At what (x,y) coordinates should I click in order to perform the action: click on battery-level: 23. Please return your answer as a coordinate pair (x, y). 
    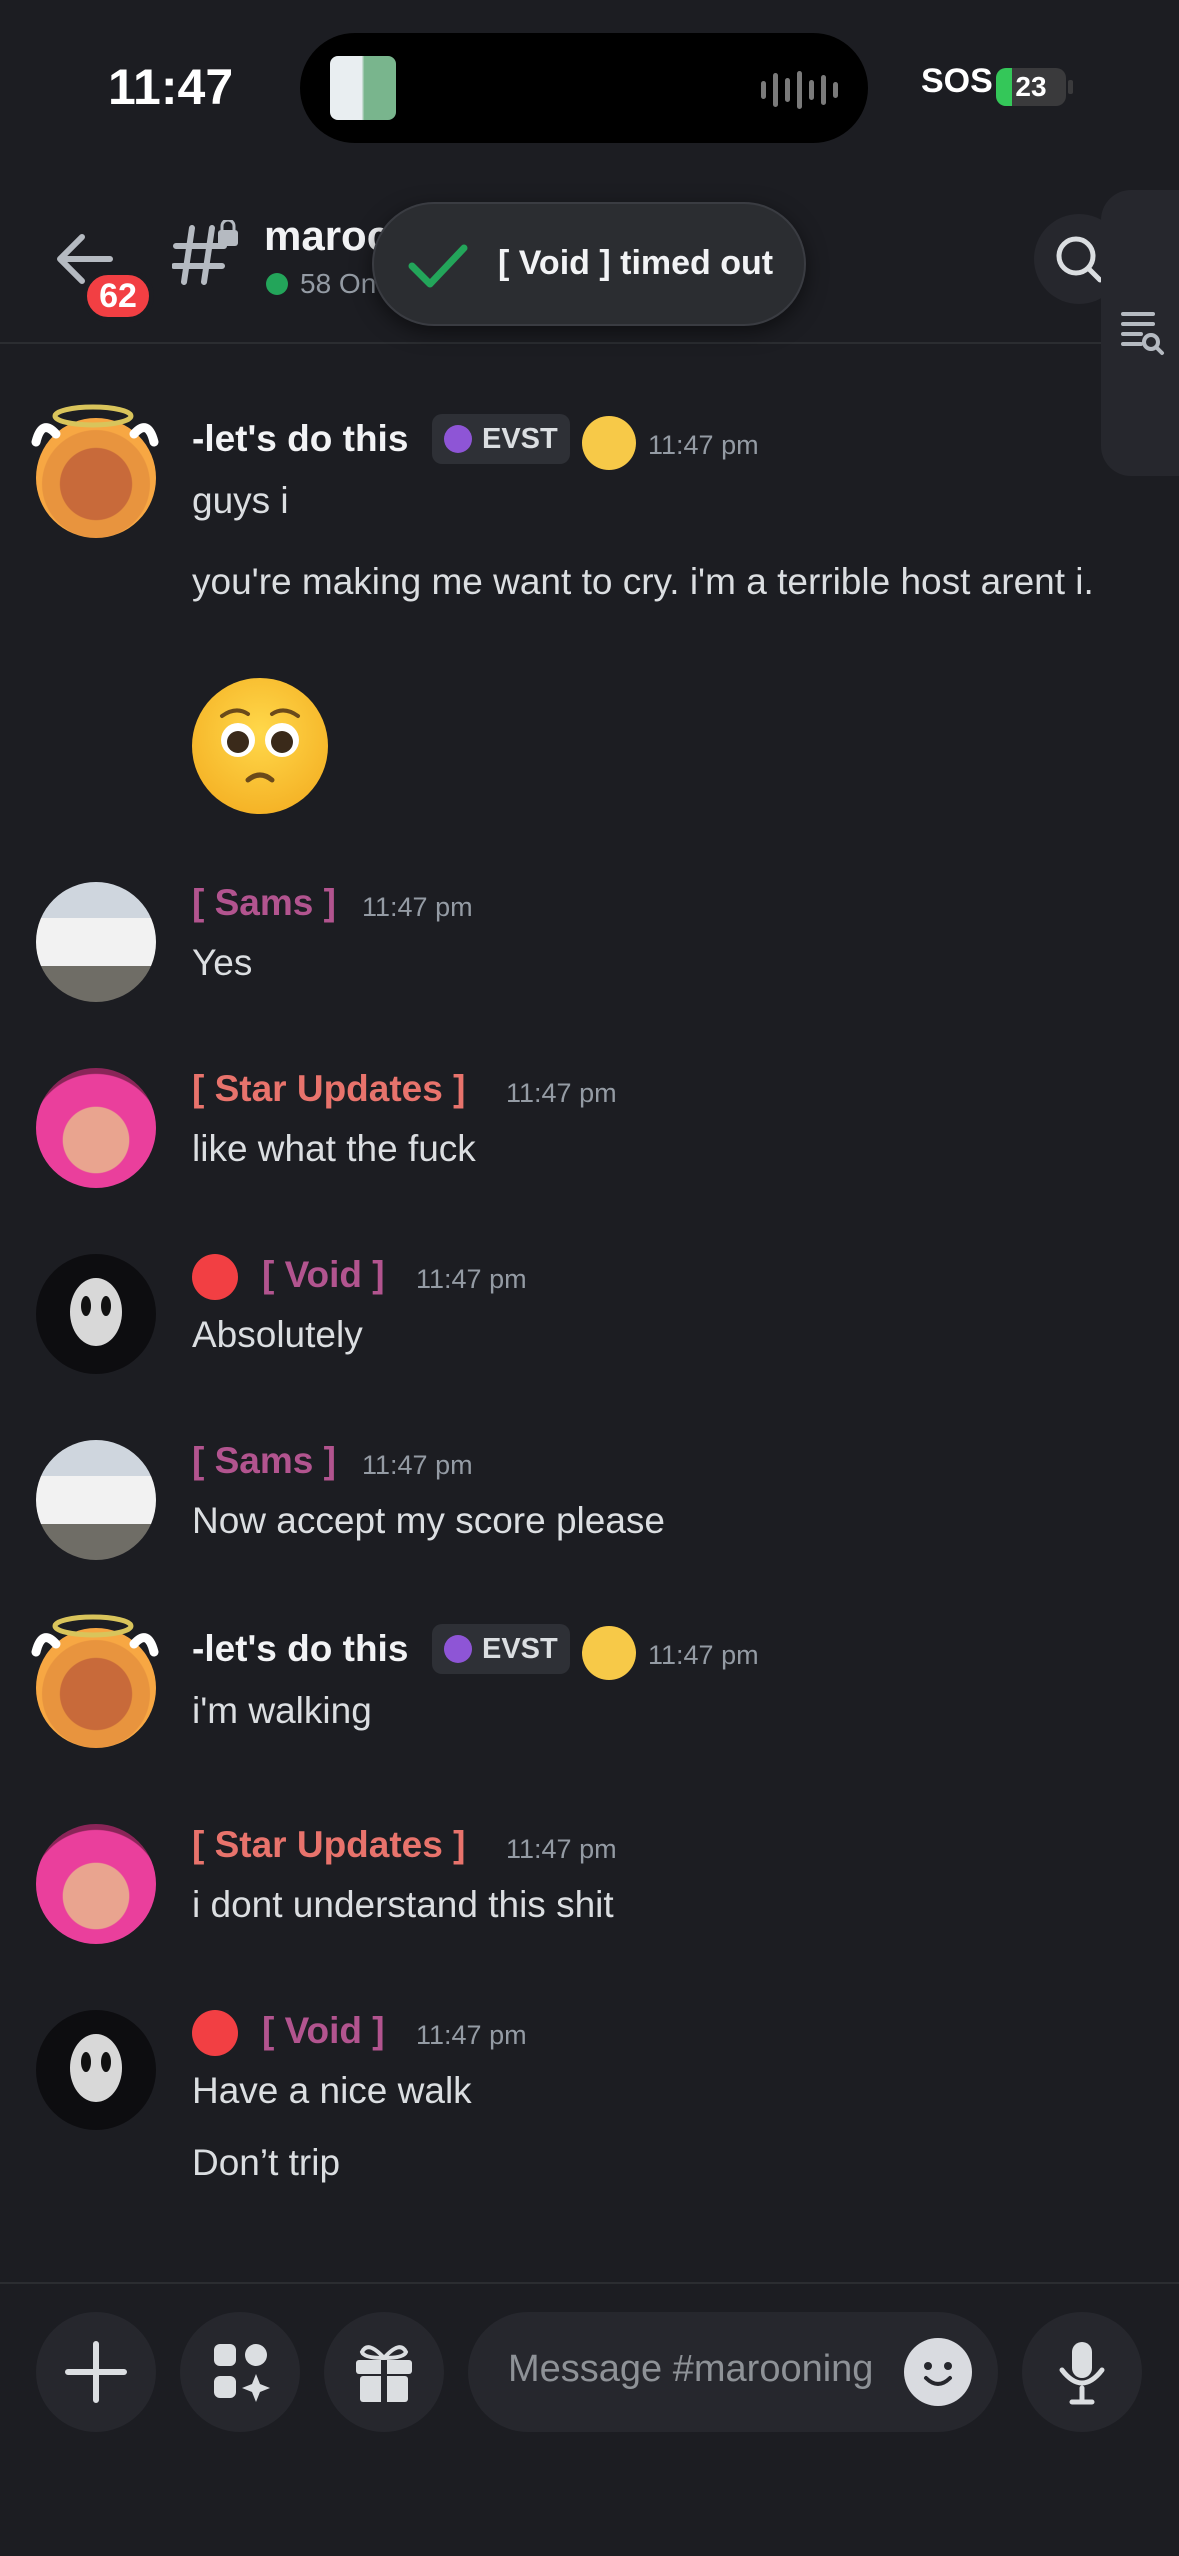
    Looking at the image, I should click on (1031, 86).